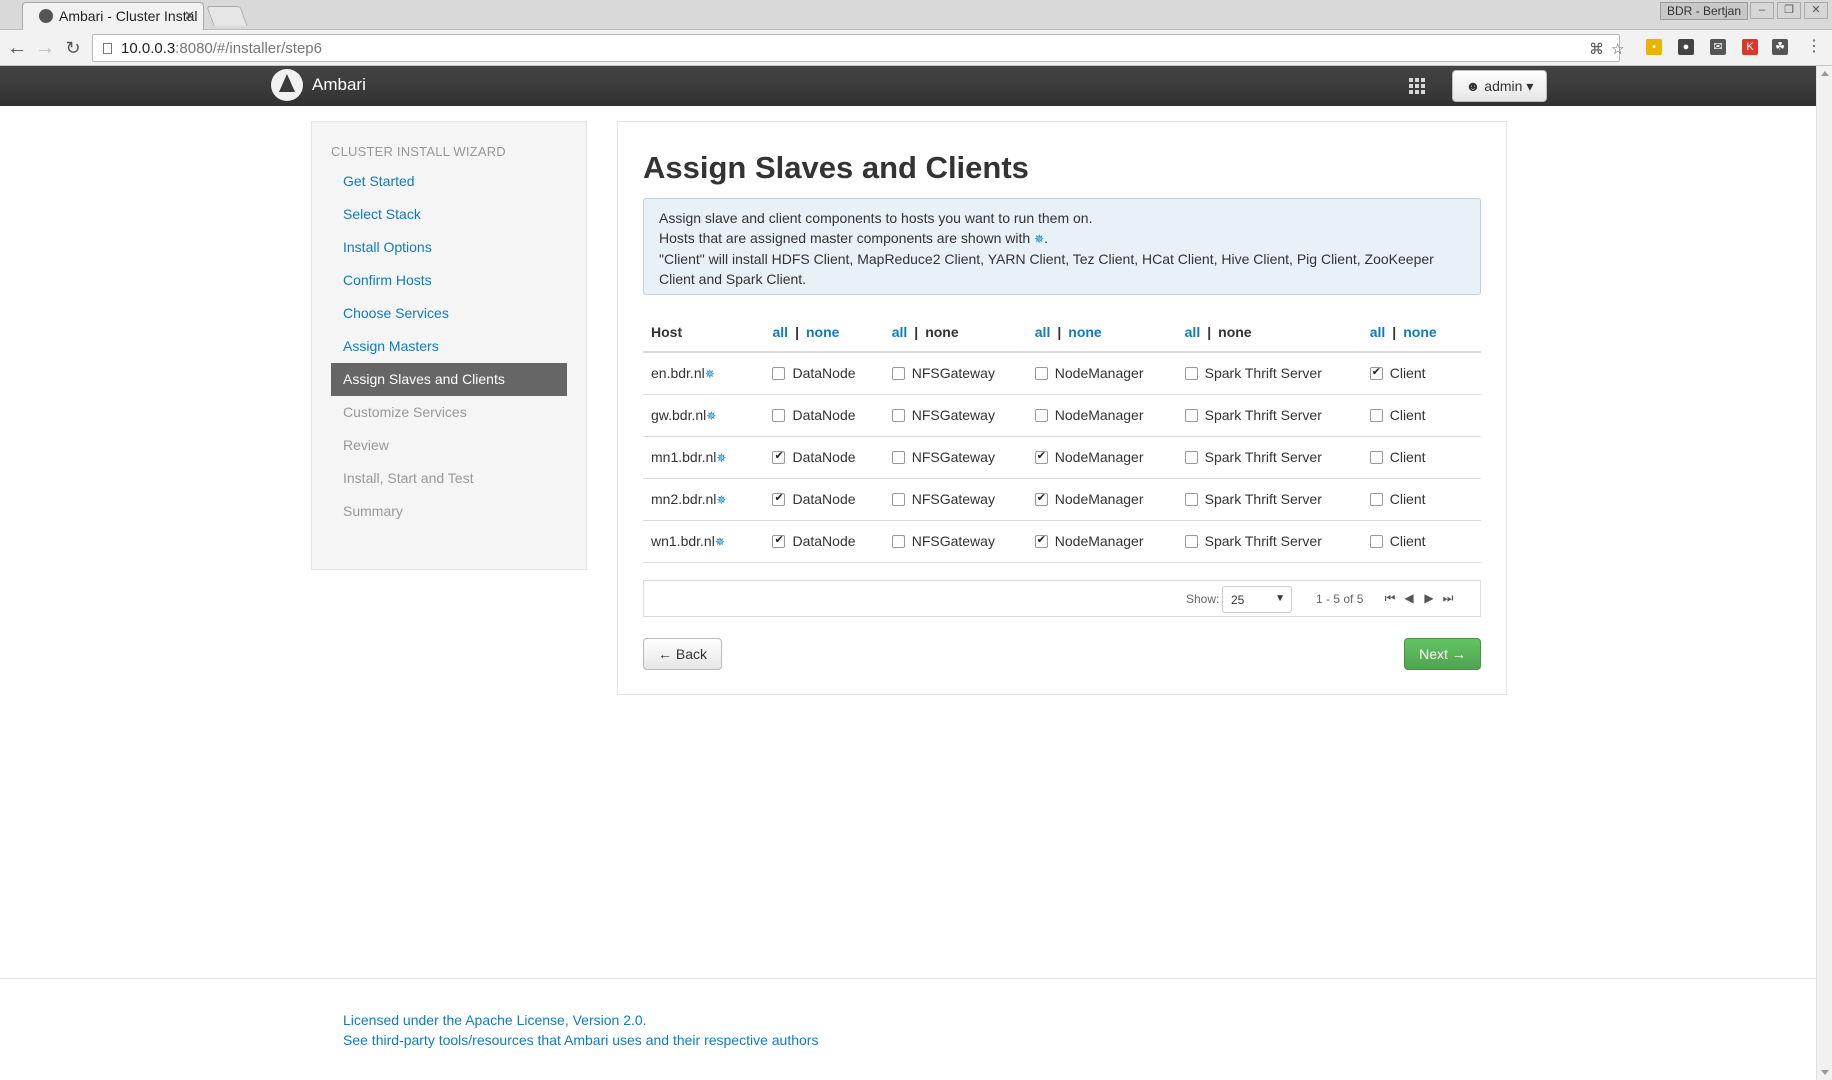 The width and height of the screenshot is (1832, 1080). I want to click on mail-extension-icon: ✉, so click(1718, 47).